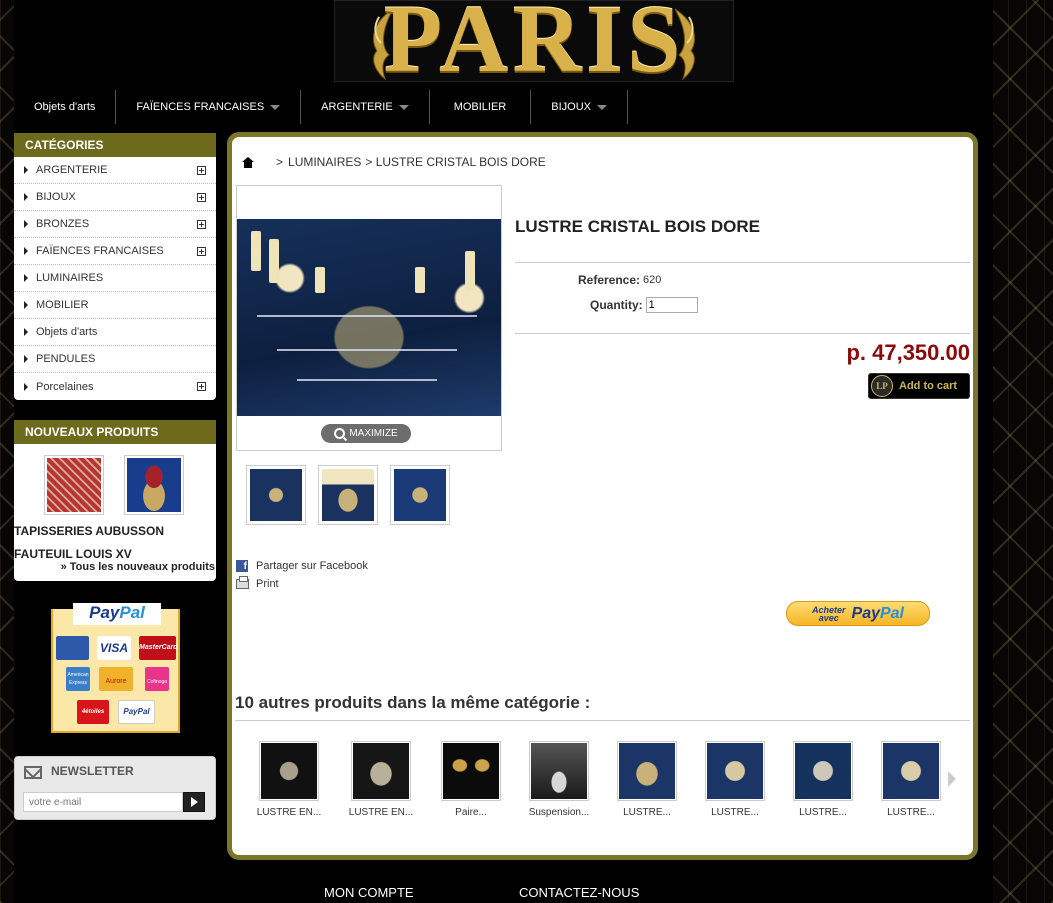 The image size is (1053, 903). What do you see at coordinates (74, 485) in the screenshot?
I see `tapestry-image` at bounding box center [74, 485].